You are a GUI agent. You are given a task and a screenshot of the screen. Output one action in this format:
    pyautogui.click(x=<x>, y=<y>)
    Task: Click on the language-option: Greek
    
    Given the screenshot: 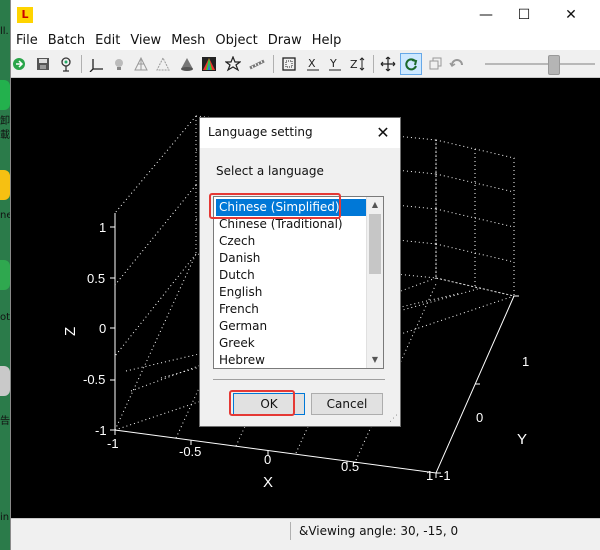 What is the action you would take?
    pyautogui.click(x=291, y=343)
    